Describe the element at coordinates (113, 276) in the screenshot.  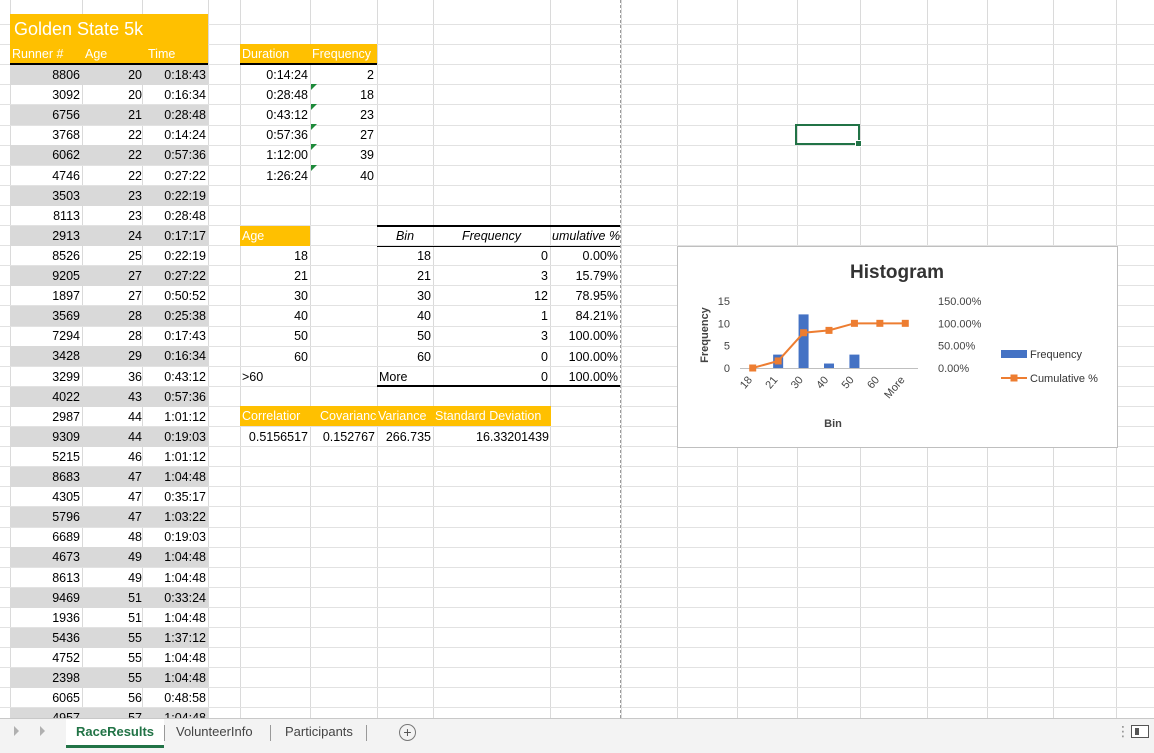
I see `runner-age: 27` at that location.